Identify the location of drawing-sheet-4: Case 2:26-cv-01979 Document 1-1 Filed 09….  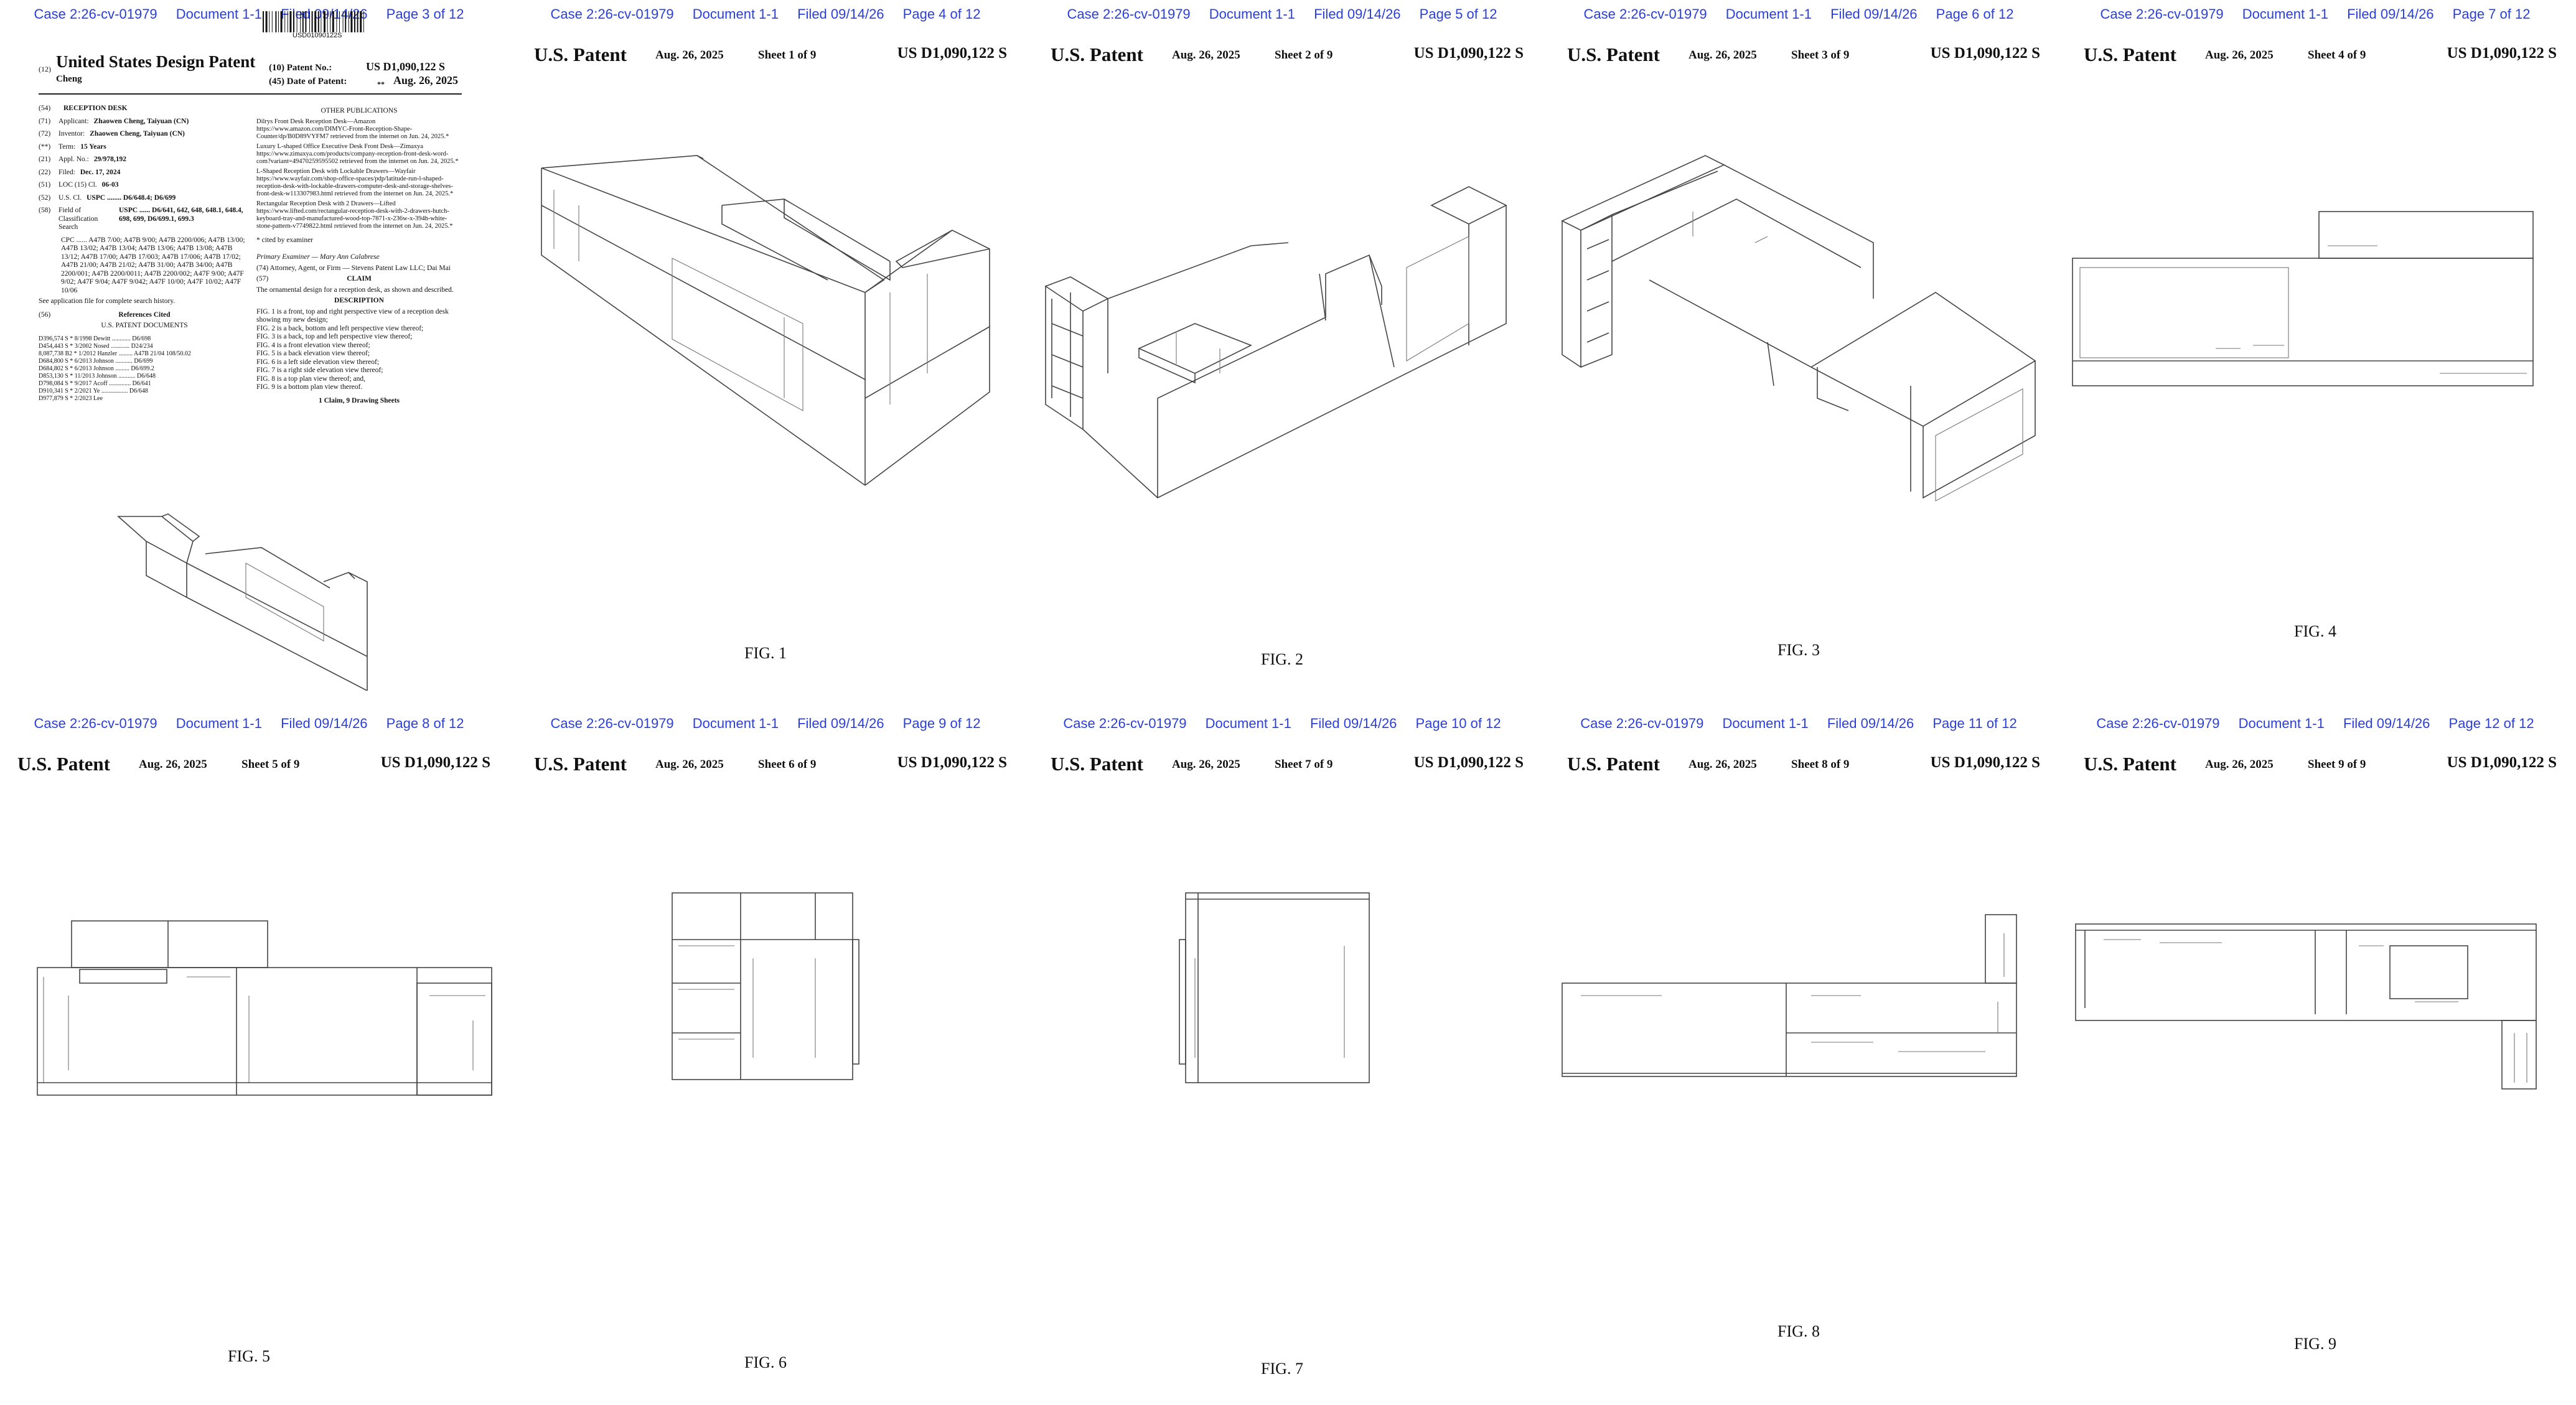
(2315, 345).